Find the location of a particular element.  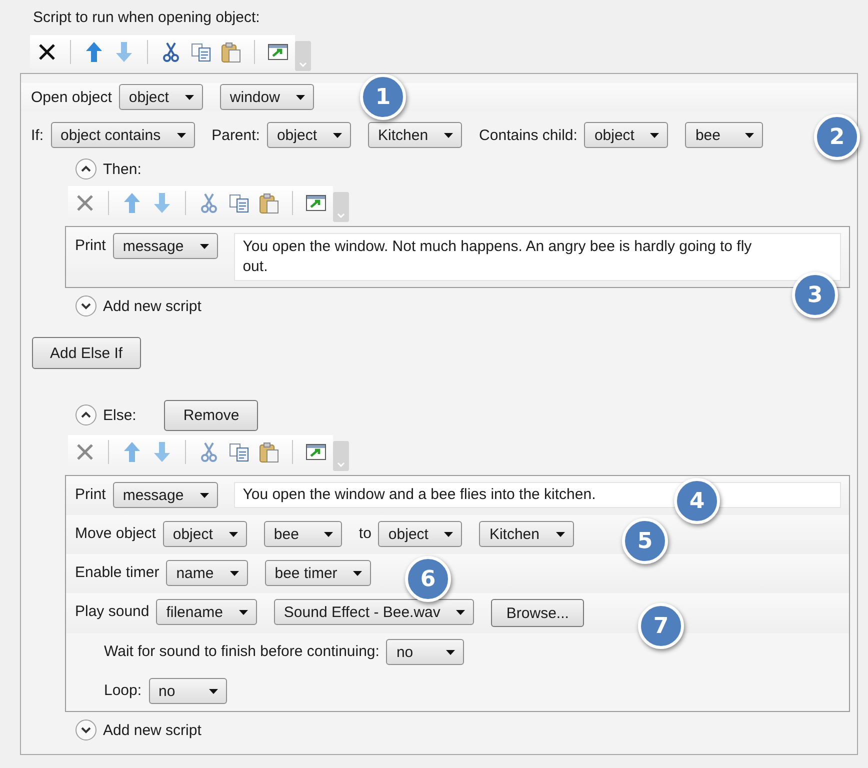

dropdown: filename is located at coordinates (206, 612).